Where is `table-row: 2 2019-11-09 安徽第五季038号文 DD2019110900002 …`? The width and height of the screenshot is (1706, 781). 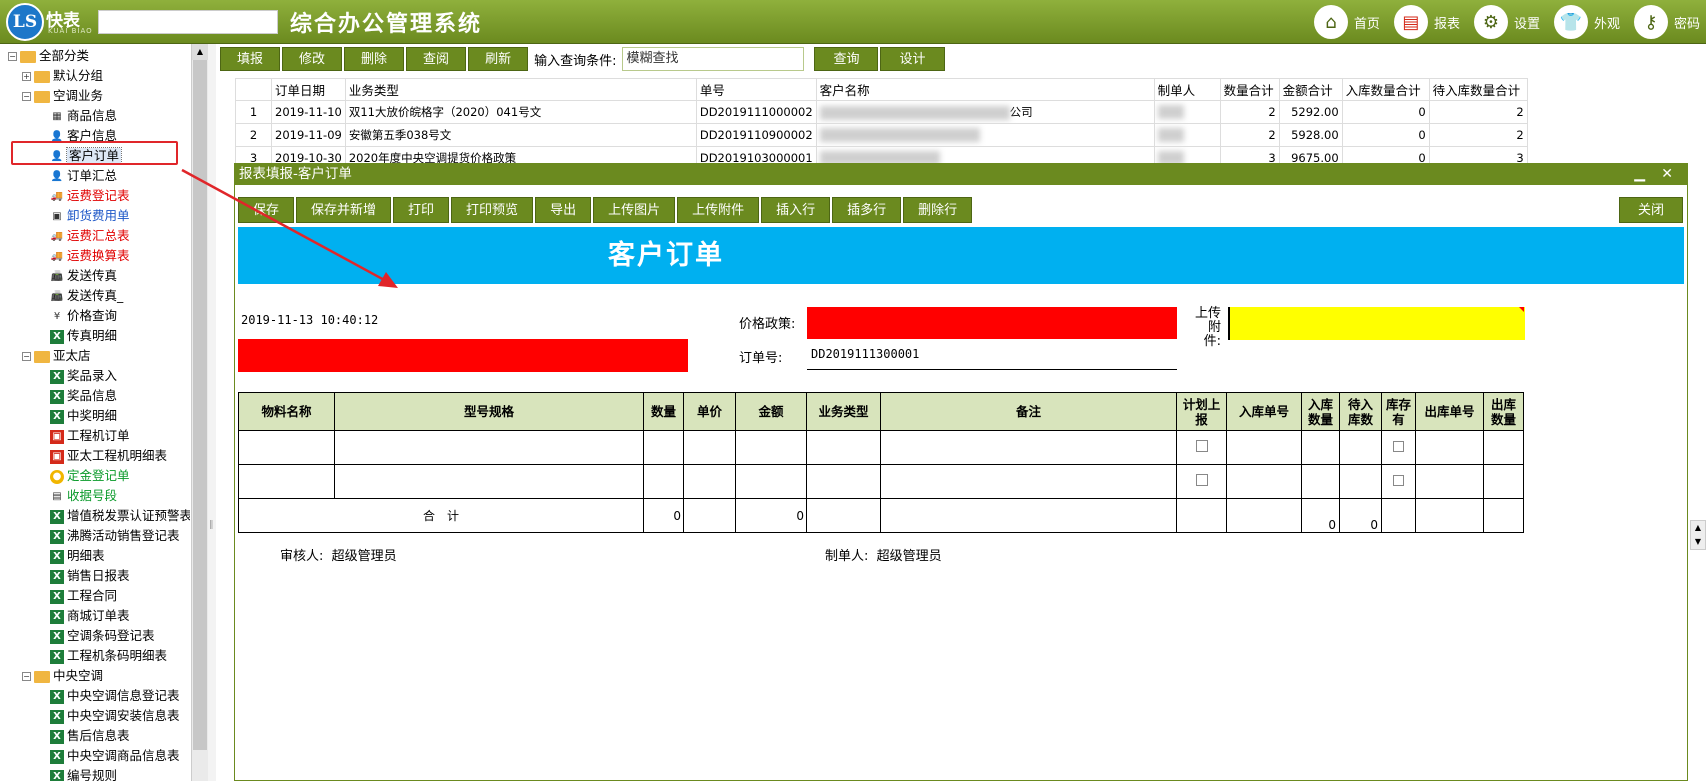 table-row: 2 2019-11-09 安徽第五季038号文 DD2019110900002 … is located at coordinates (881, 135).